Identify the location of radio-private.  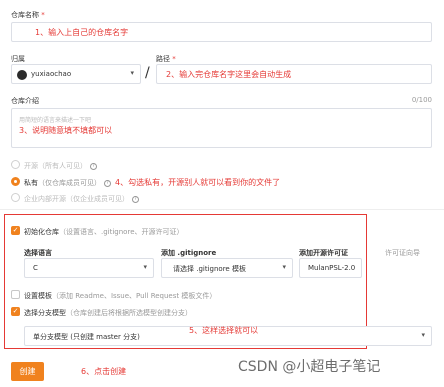
(15, 181).